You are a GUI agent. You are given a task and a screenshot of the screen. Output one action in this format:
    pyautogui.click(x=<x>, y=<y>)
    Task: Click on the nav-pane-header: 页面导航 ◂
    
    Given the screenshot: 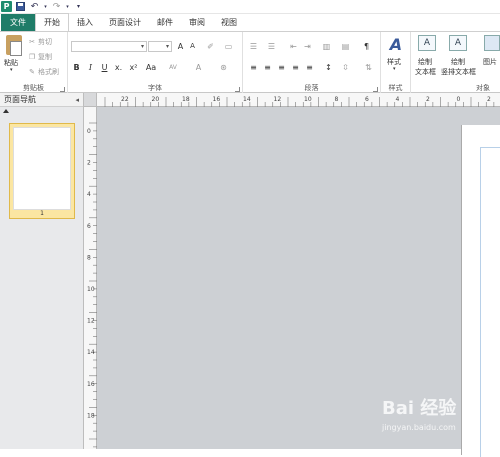 What is the action you would take?
    pyautogui.click(x=41, y=100)
    